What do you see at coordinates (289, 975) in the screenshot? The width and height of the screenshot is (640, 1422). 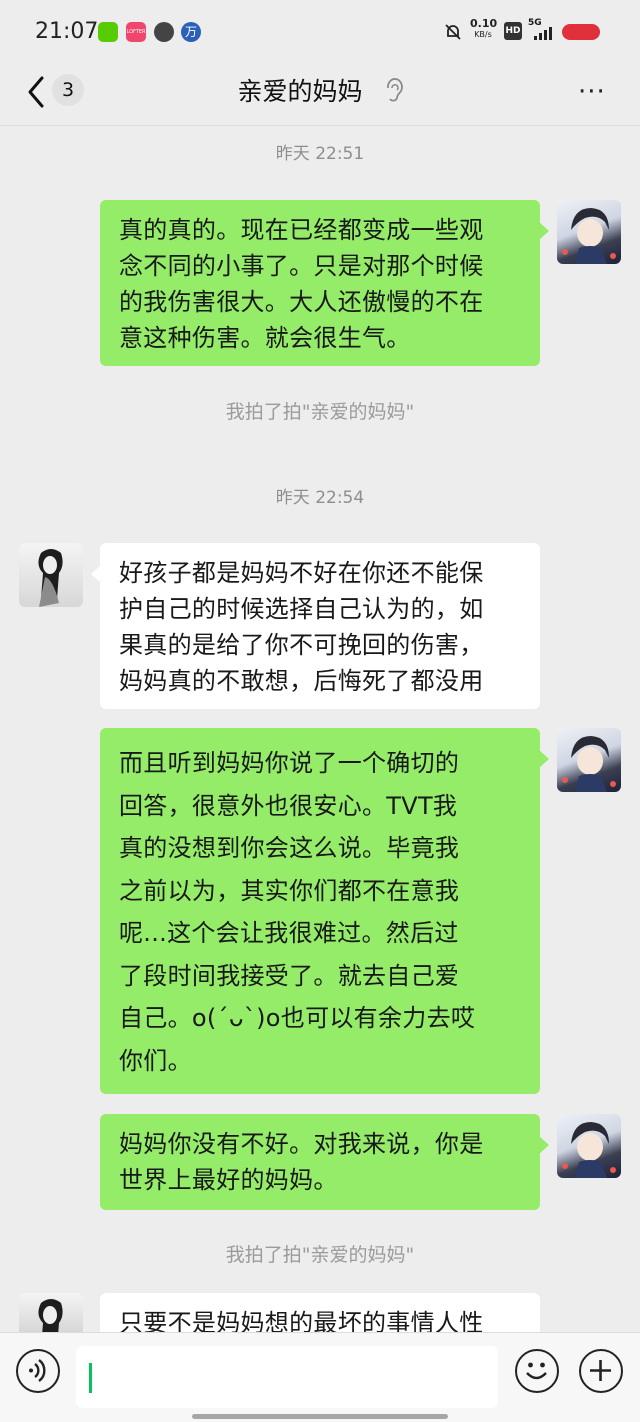 I see `message-line: 了段时间我接受了。就去自己爱` at bounding box center [289, 975].